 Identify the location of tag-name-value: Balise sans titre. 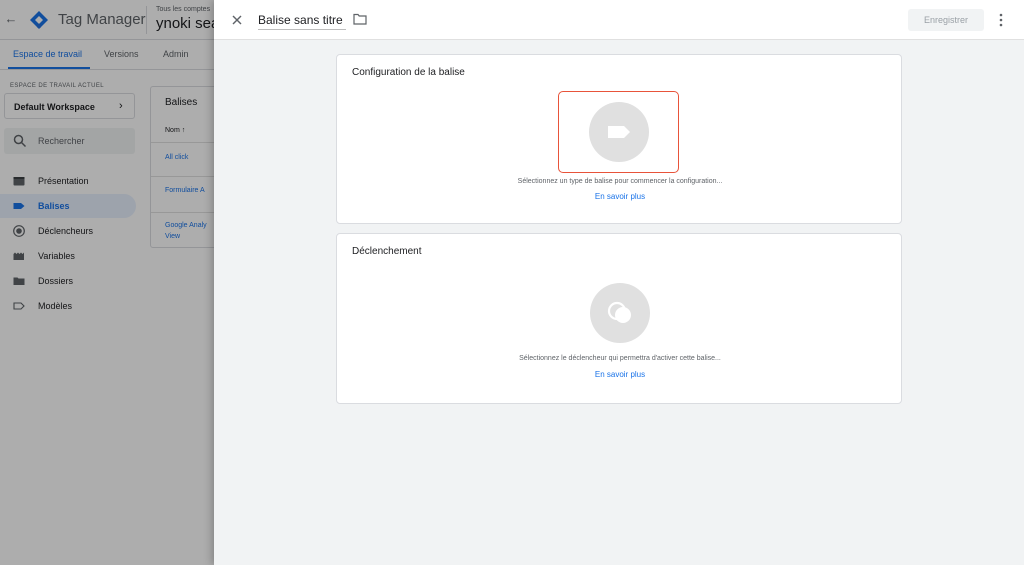
(300, 20).